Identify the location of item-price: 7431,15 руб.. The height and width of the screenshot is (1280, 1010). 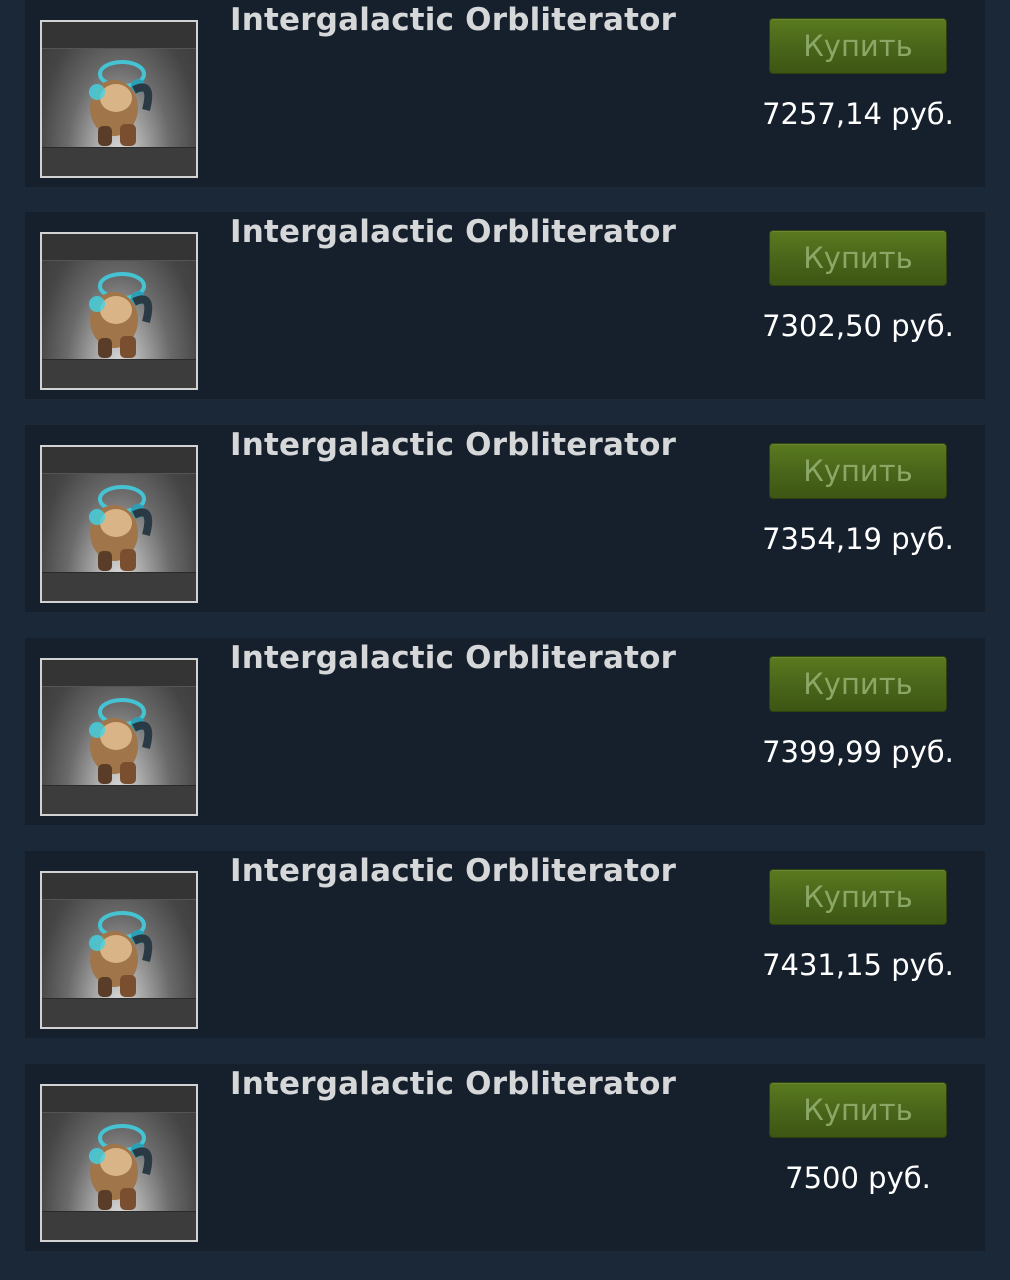
(858, 965).